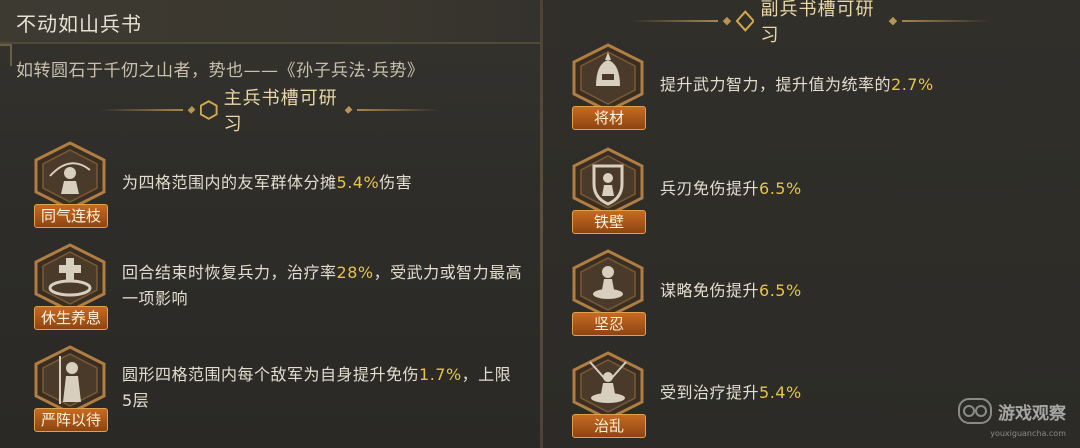  What do you see at coordinates (731, 188) in the screenshot?
I see `skill-description: 兵刃免伤提升6.5%` at bounding box center [731, 188].